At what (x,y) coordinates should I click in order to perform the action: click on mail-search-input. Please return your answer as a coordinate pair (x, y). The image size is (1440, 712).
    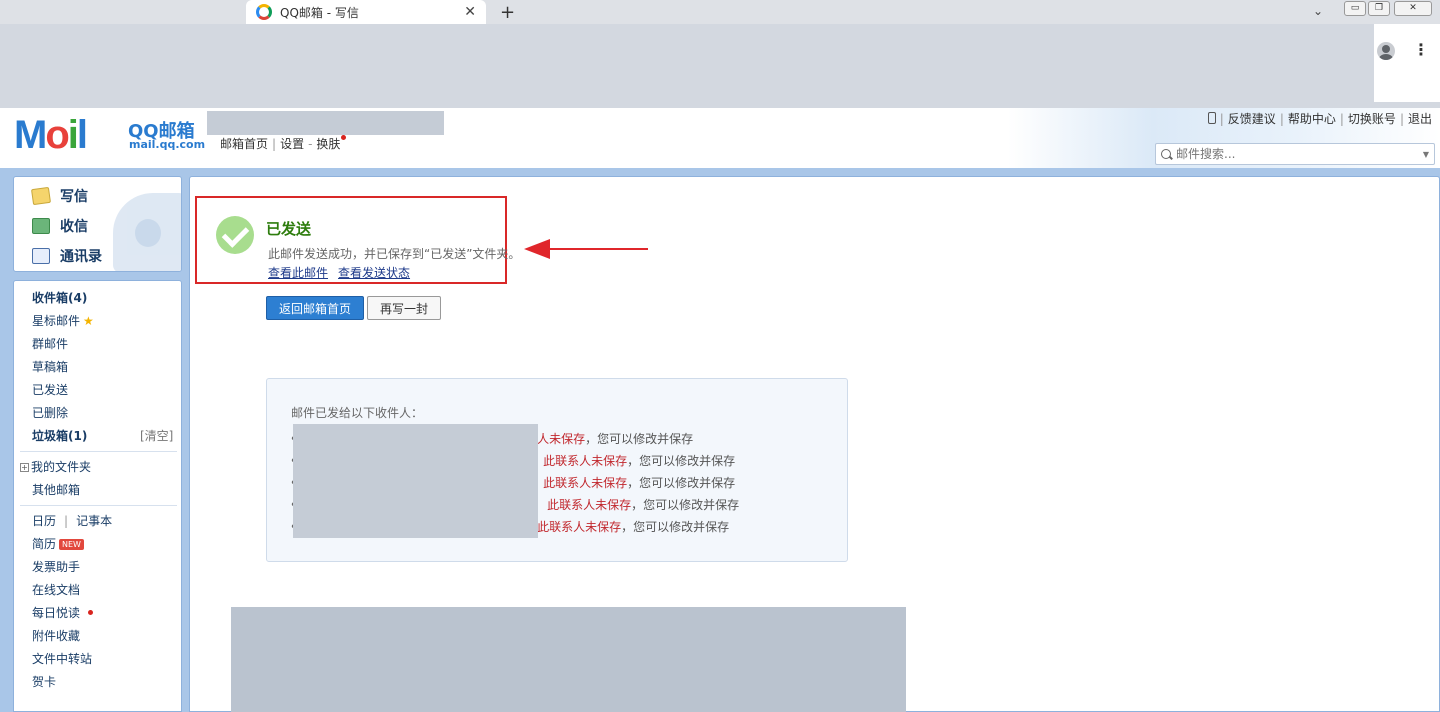
    Looking at the image, I should click on (1299, 154).